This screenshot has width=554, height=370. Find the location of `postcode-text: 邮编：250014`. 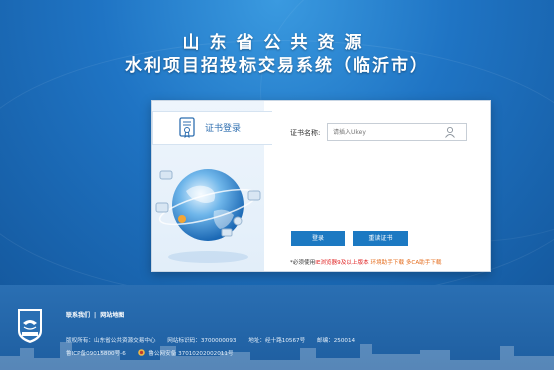

postcode-text: 邮编：250014 is located at coordinates (336, 341).